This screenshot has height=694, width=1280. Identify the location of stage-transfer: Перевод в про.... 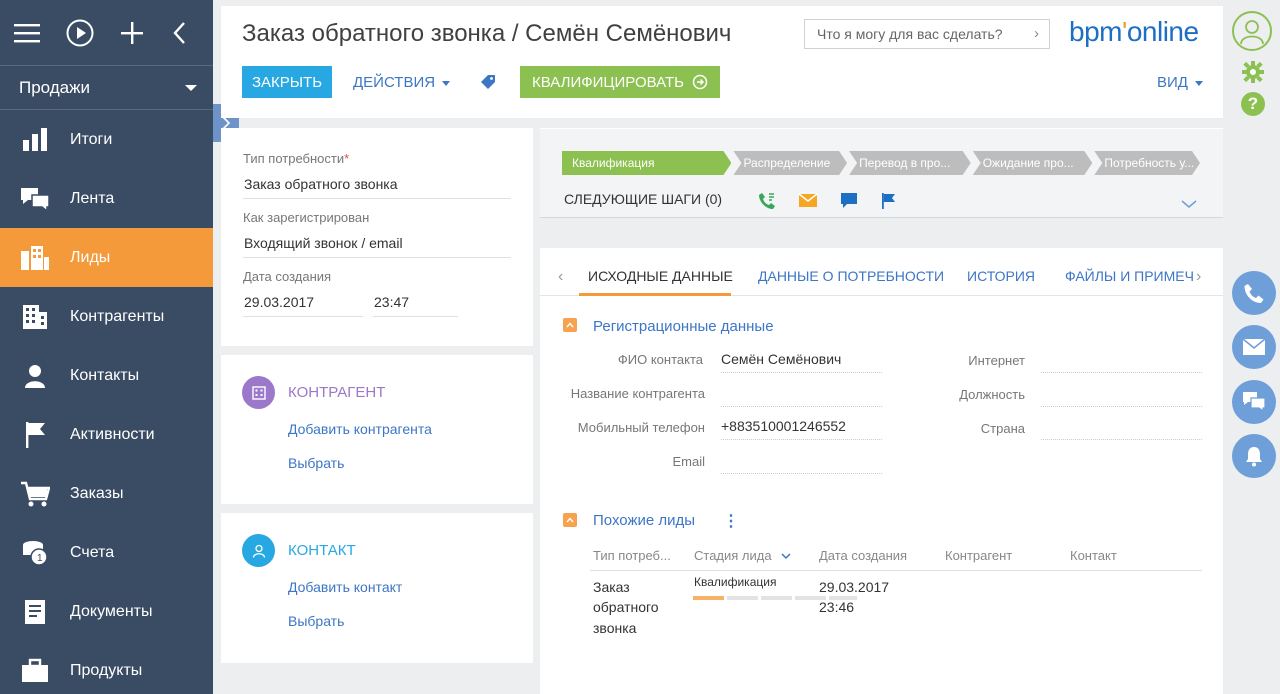
(910, 163).